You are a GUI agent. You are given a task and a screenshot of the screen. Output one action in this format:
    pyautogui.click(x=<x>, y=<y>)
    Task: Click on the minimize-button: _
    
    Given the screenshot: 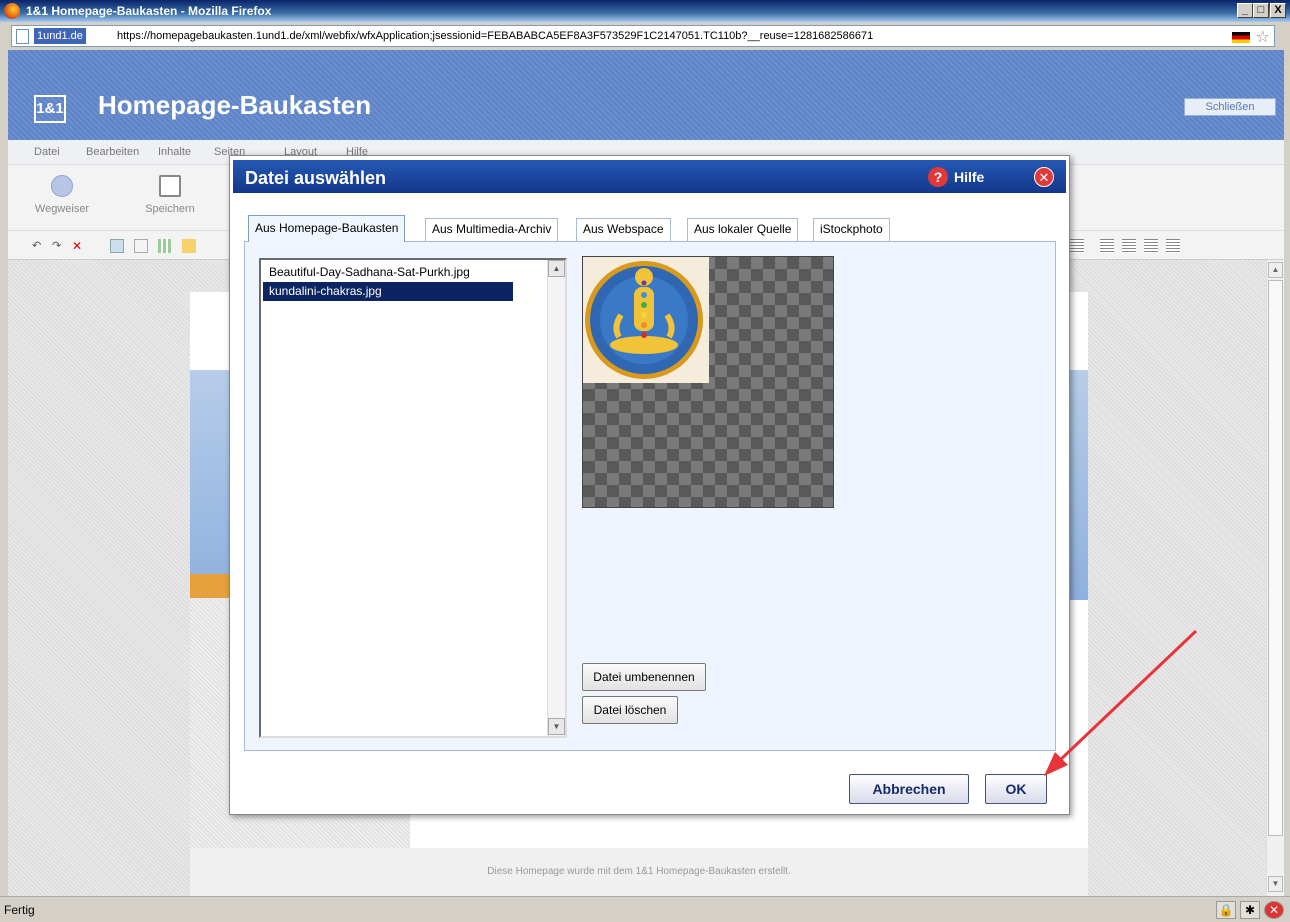 What is the action you would take?
    pyautogui.click(x=1245, y=10)
    